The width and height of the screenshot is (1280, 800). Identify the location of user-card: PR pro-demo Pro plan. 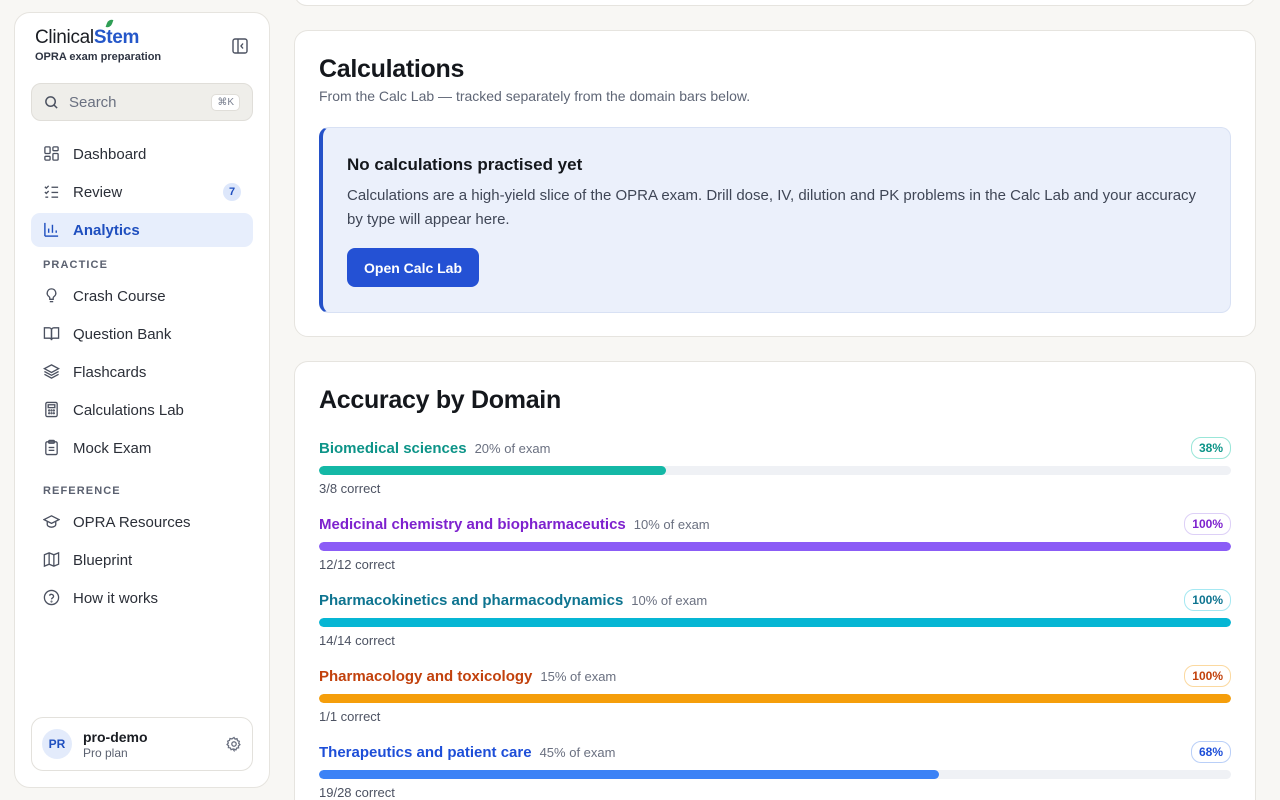
(142, 744).